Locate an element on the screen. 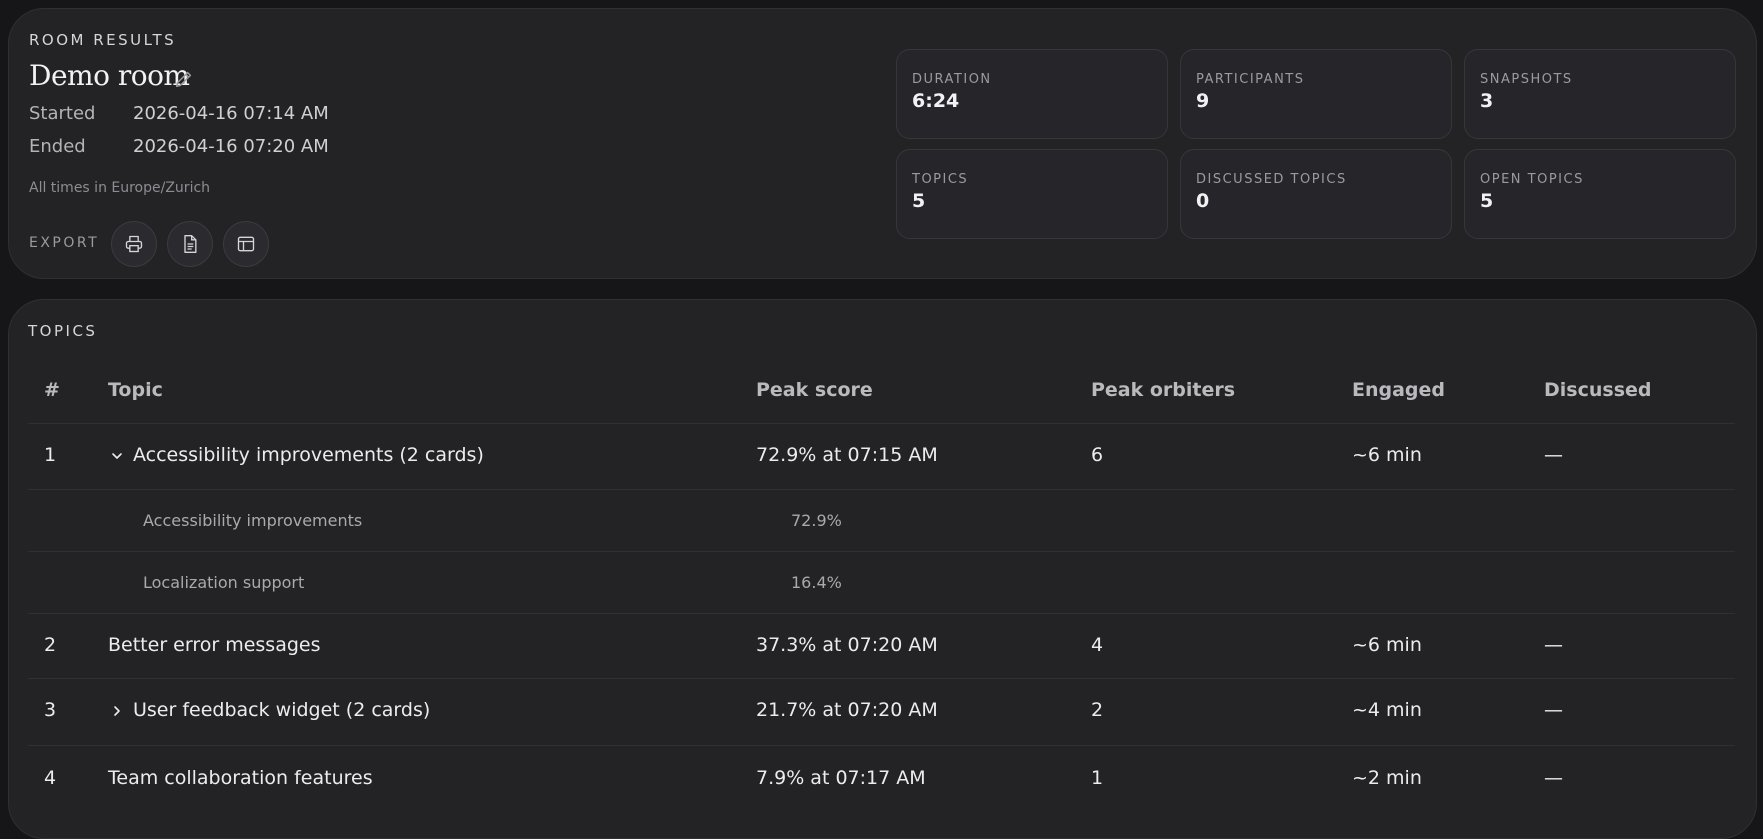 This screenshot has height=839, width=1763. document-icon is located at coordinates (190, 244).